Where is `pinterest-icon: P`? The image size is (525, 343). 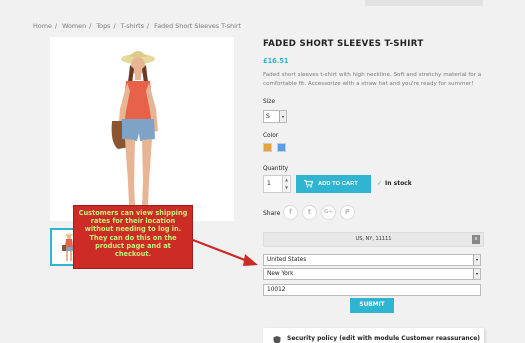
pinterest-icon: P is located at coordinates (347, 212).